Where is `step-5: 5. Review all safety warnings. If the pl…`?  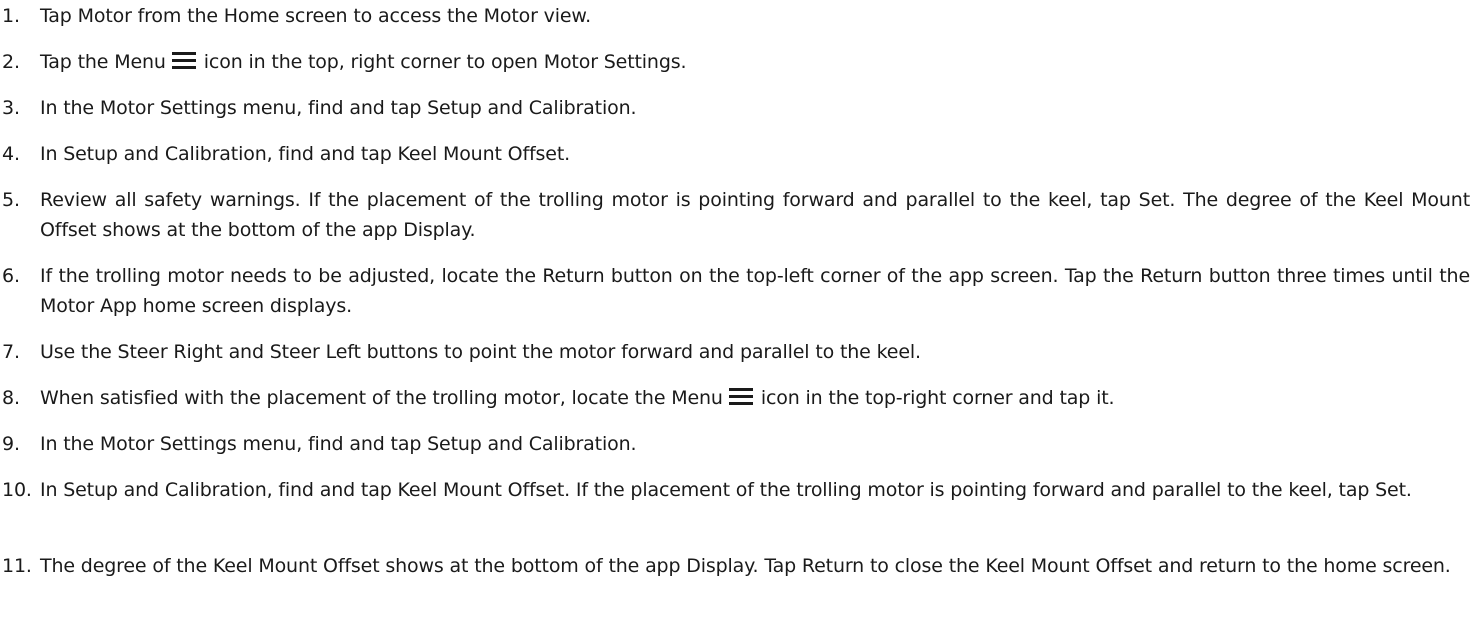
step-5: 5. Review all safety warnings. If the pl… is located at coordinates (735, 215).